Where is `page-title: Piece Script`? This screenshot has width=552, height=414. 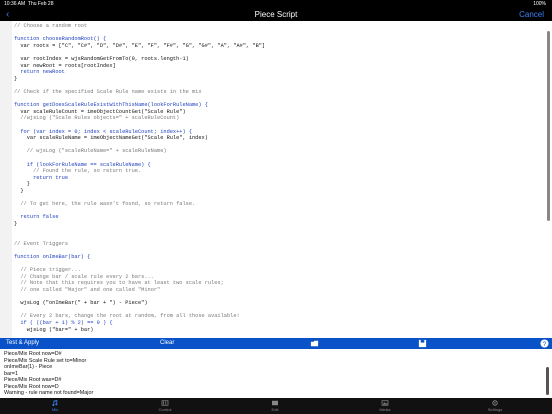
page-title: Piece Script is located at coordinates (276, 14).